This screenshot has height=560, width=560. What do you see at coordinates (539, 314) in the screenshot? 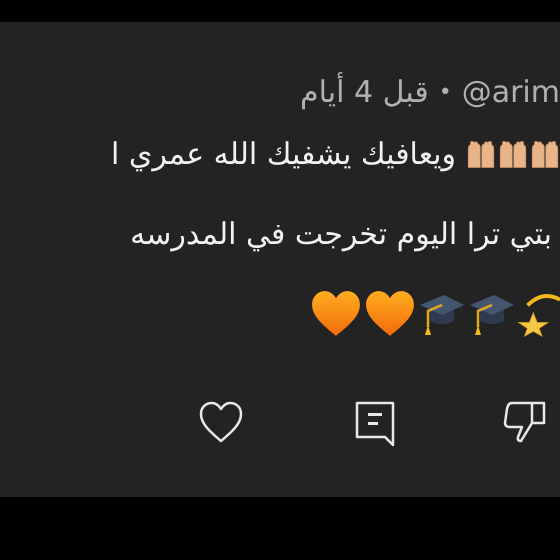
I see `shooting-star-icon` at bounding box center [539, 314].